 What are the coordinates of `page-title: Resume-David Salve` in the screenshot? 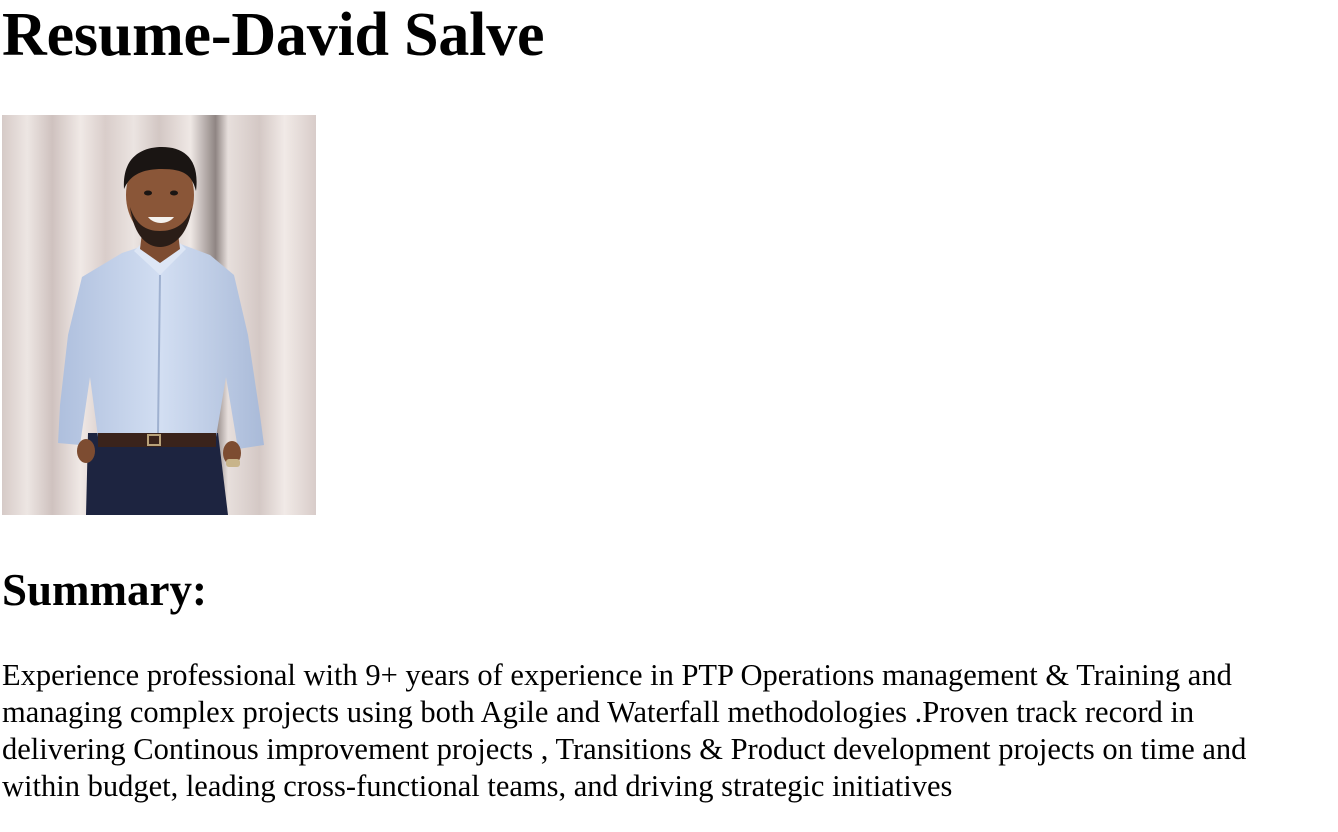 It's located at (273, 35).